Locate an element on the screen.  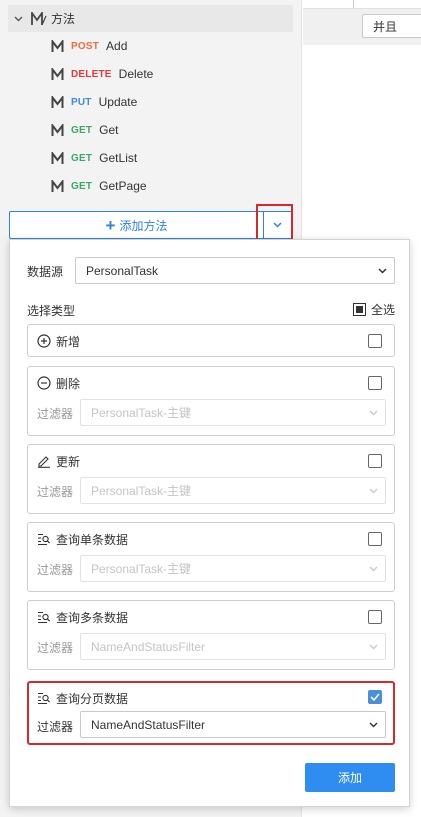
method-item-get: GET Get is located at coordinates (85, 130).